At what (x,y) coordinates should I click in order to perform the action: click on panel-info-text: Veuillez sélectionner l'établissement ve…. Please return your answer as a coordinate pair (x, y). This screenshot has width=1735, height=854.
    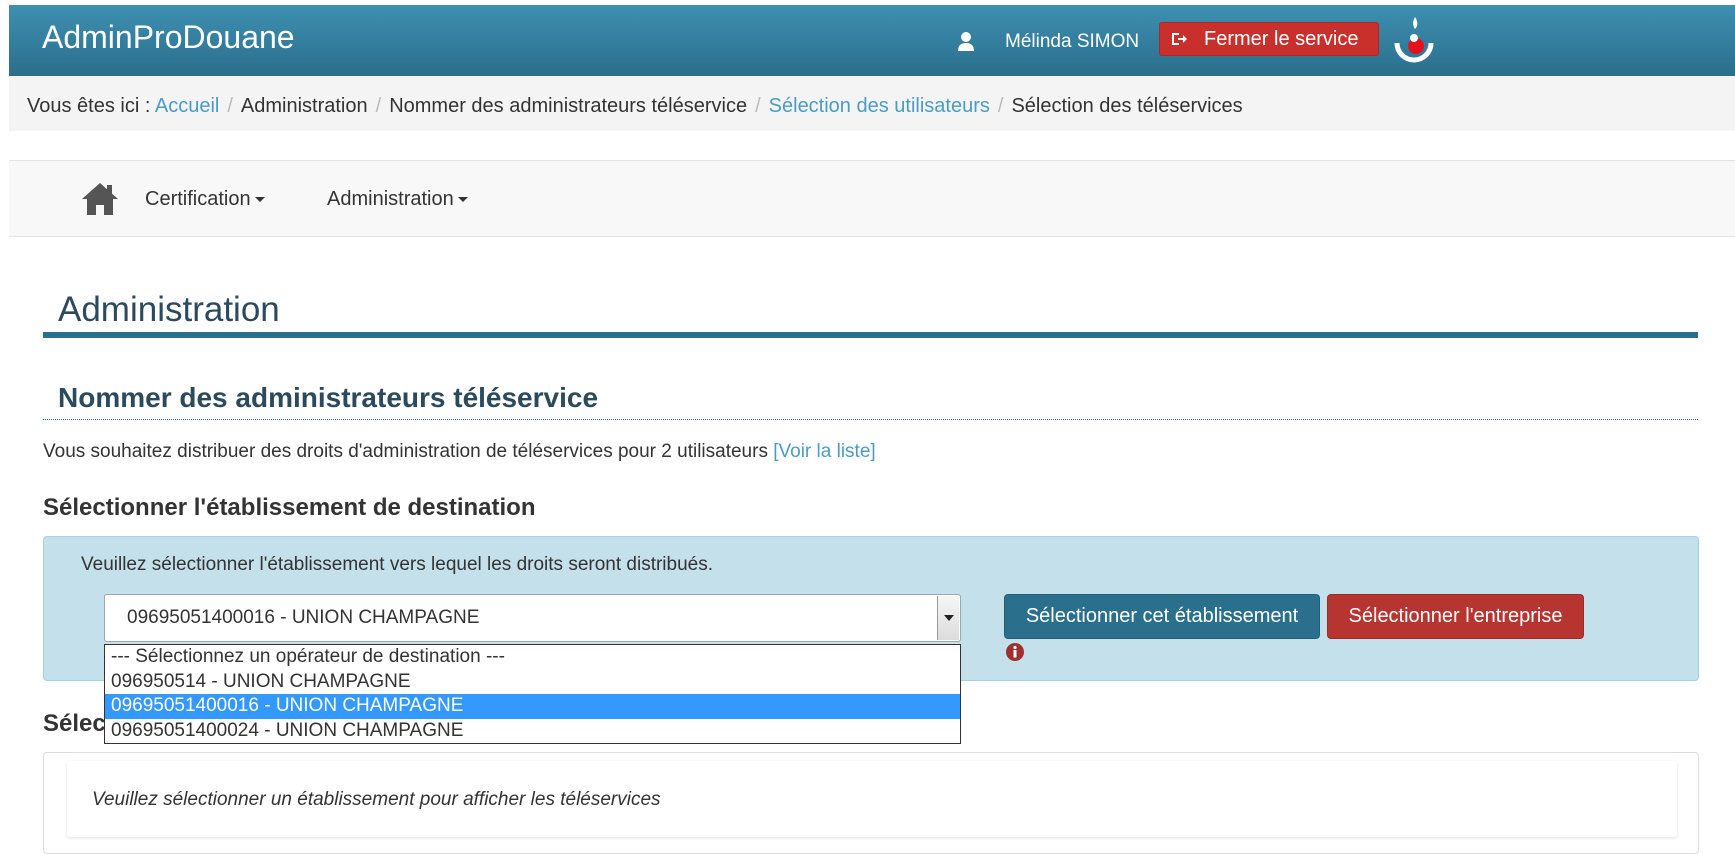
    Looking at the image, I should click on (397, 564).